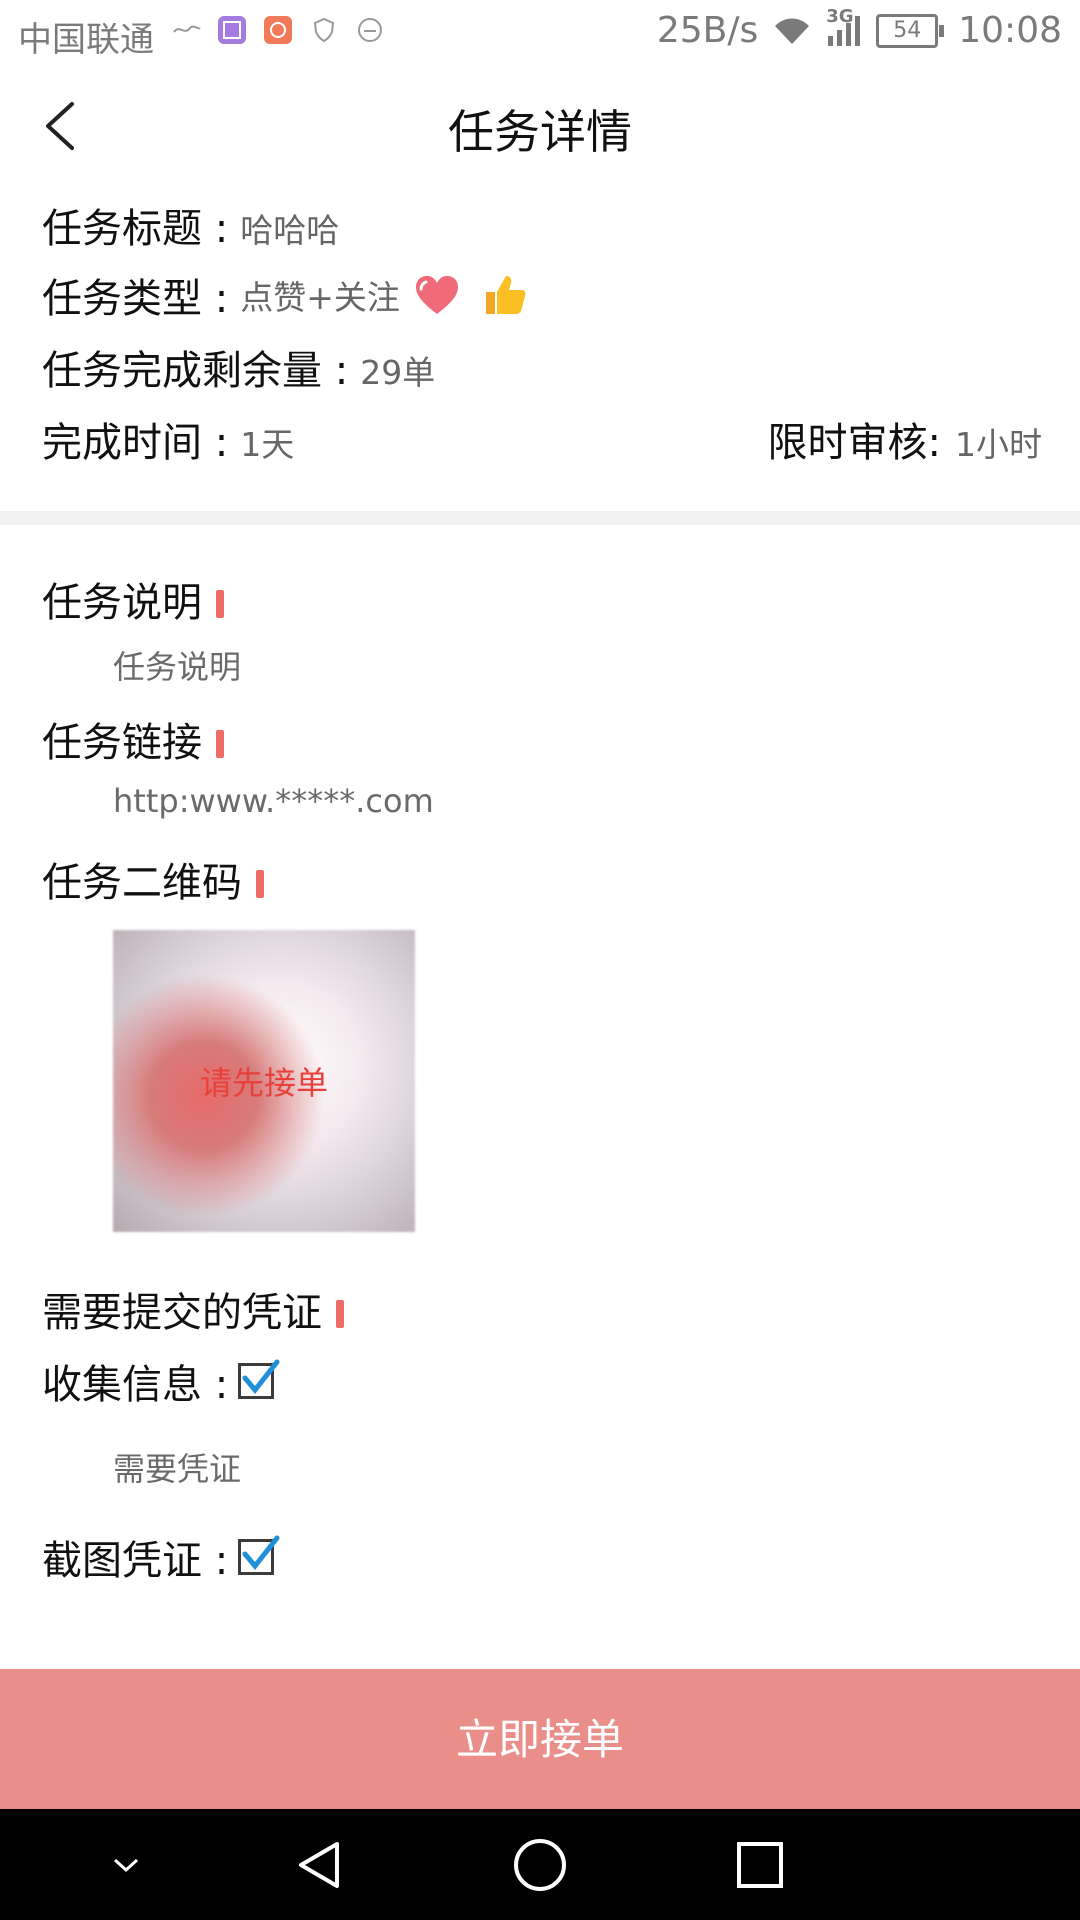 This screenshot has width=1080, height=1920. I want to click on screenshot-proof-checkbox, so click(259, 1555).